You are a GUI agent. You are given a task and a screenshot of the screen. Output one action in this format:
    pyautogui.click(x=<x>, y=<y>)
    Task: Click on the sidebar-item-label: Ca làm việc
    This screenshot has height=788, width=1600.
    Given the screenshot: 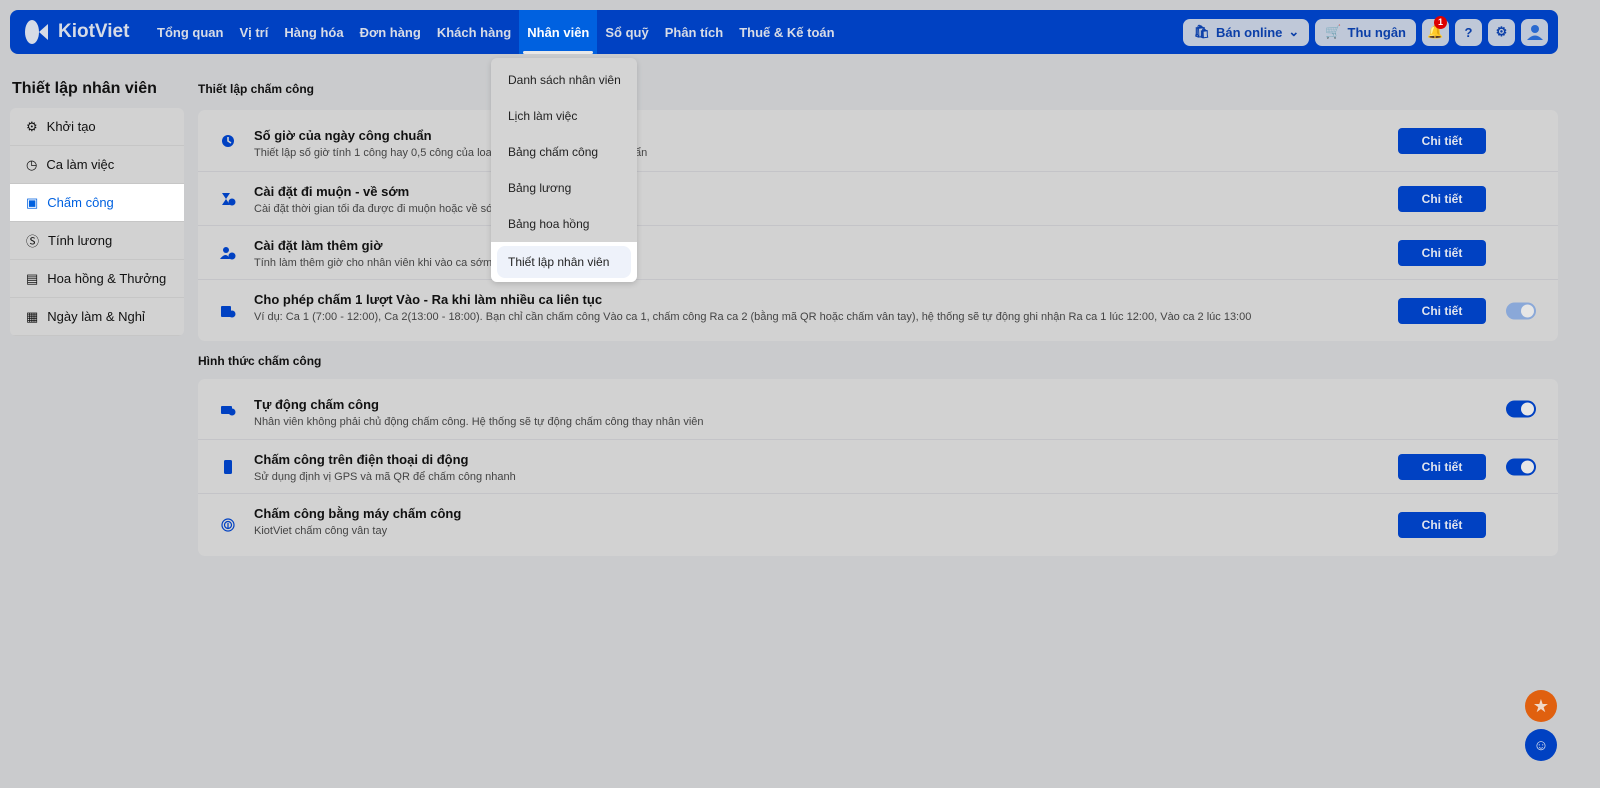 What is the action you would take?
    pyautogui.click(x=80, y=164)
    